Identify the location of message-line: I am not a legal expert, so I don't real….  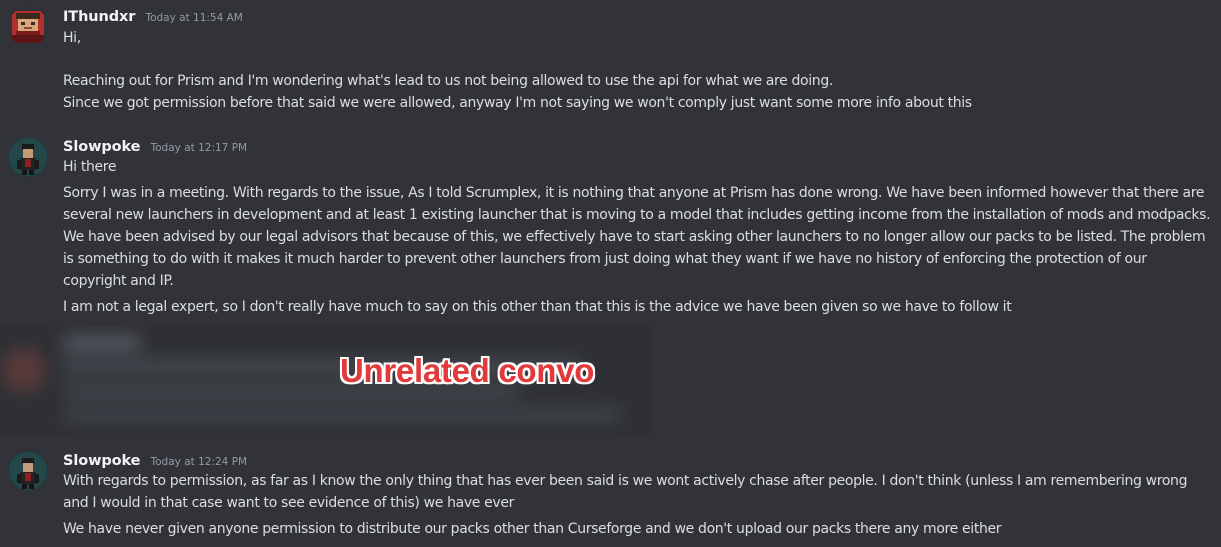
(537, 307).